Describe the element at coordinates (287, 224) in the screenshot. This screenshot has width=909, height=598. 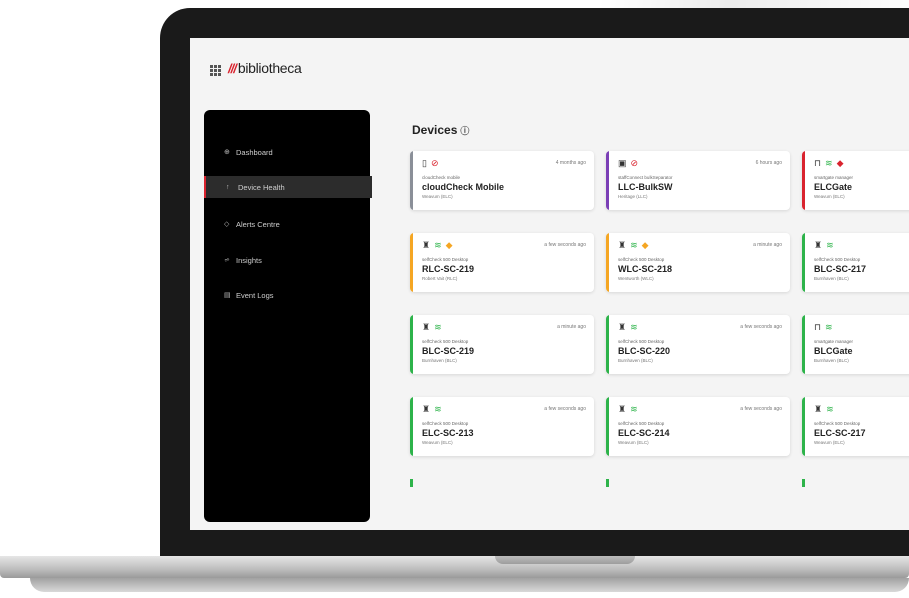
I see `sidebar-item-alerts-centre: ◇ Alerts Centre` at that location.